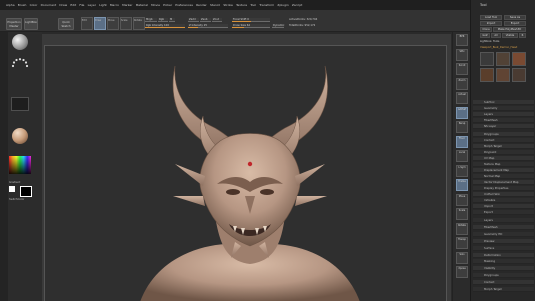  I want to click on tool-sub-palette-item: Deformation, so click(503, 255).